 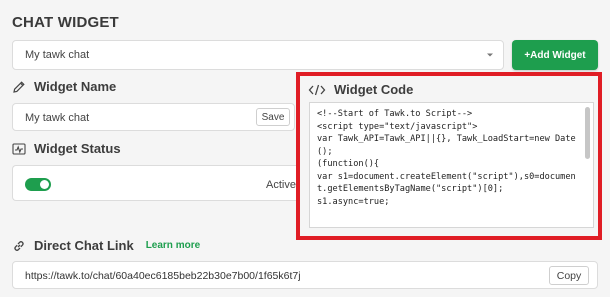 What do you see at coordinates (281, 185) in the screenshot?
I see `status-state-label: Active` at bounding box center [281, 185].